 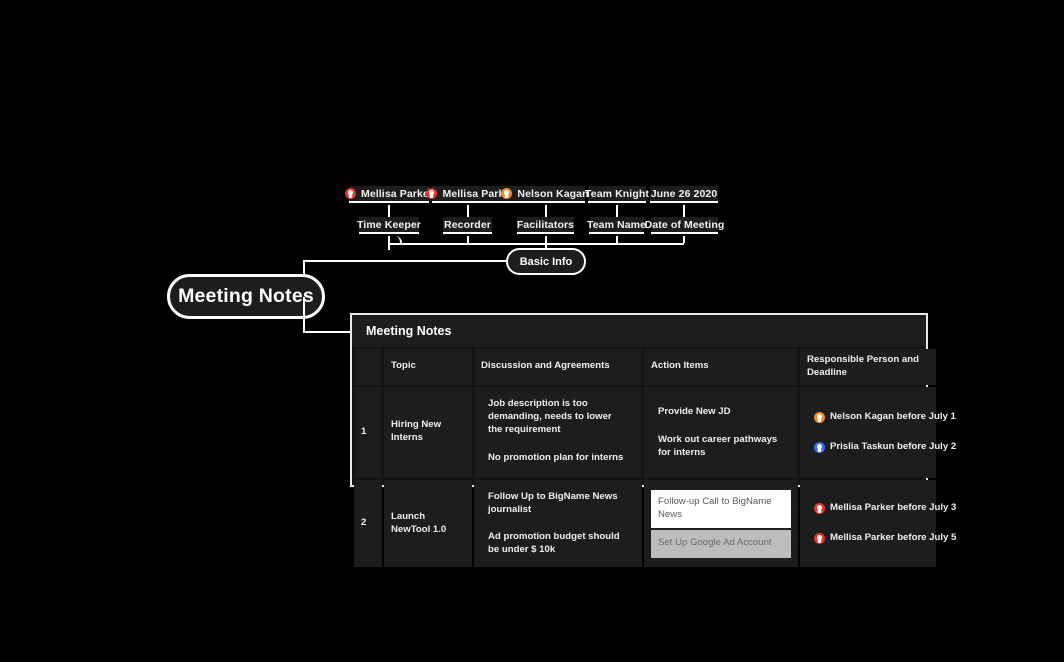 I want to click on discussion-item: No promotion plan for interns, so click(x=558, y=458).